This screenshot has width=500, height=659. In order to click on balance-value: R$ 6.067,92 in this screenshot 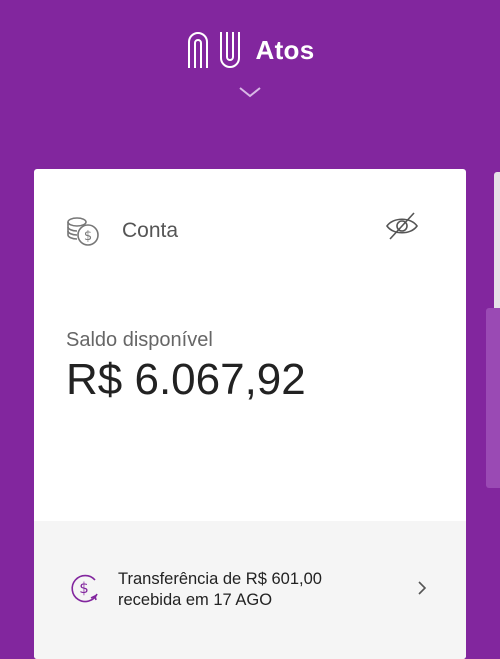, I will do `click(186, 379)`.